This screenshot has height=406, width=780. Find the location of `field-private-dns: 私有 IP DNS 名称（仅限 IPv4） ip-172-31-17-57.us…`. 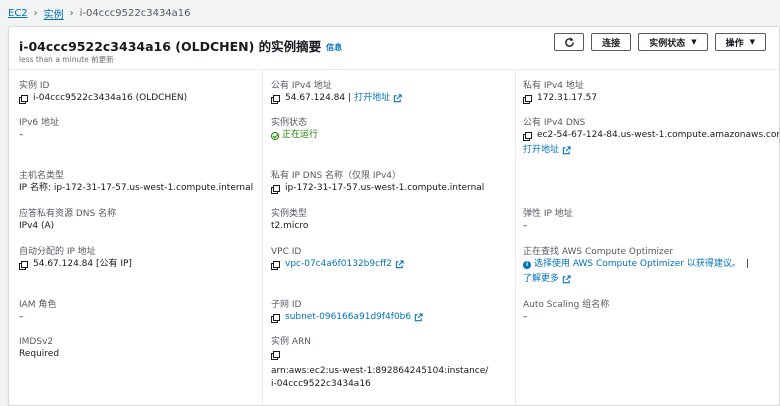

field-private-dns: 私有 IP DNS 名称（仅限 IPv4） ip-172-31-17-57.us… is located at coordinates (377, 182).